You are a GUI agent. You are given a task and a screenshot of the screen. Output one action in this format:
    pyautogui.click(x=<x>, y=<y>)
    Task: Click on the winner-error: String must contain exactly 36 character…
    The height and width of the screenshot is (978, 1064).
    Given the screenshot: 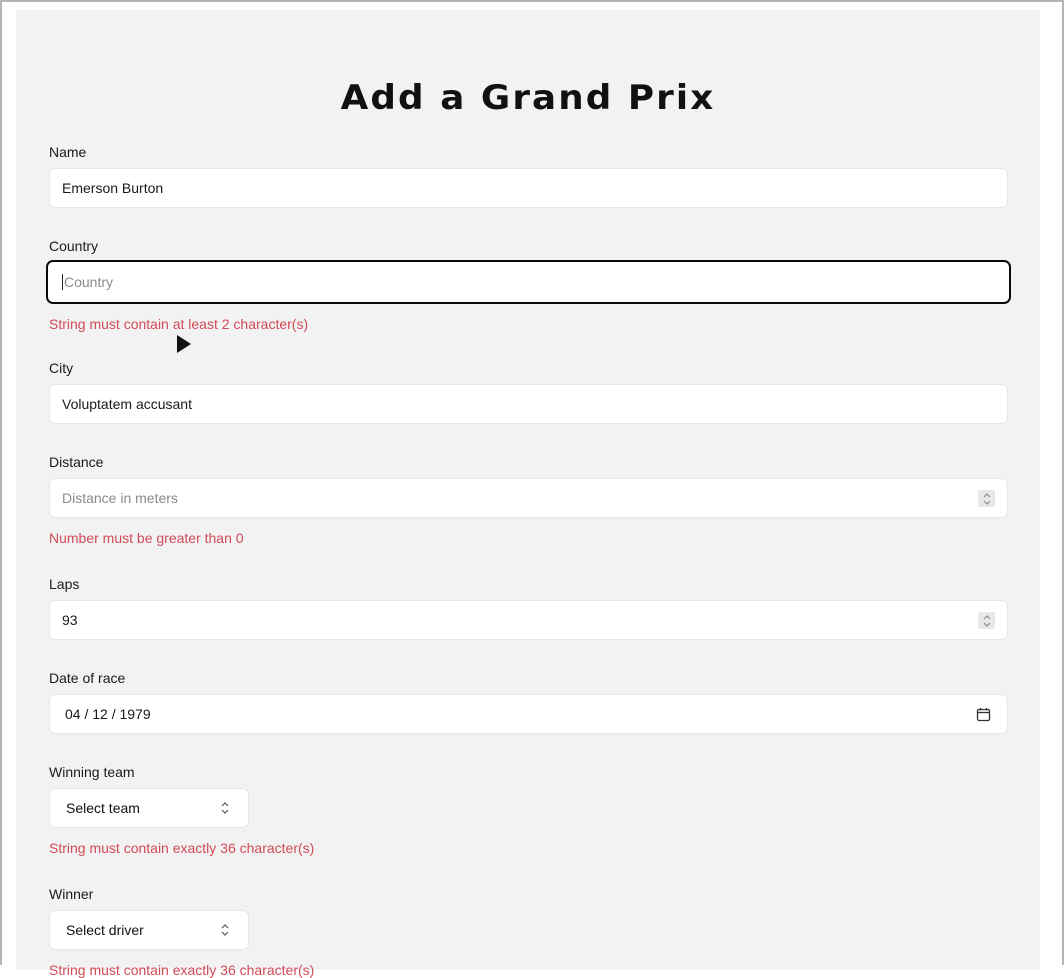 What is the action you would take?
    pyautogui.click(x=182, y=970)
    